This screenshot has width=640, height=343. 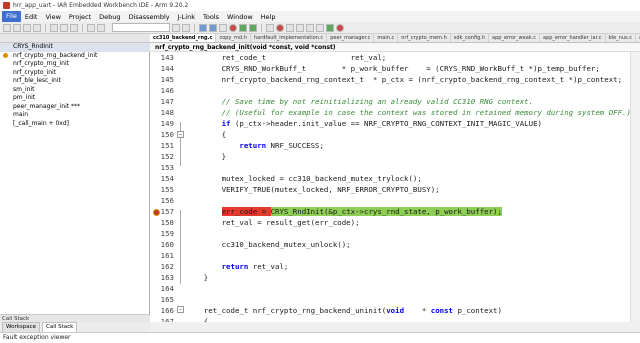 What do you see at coordinates (395, 299) in the screenshot?
I see `code-line: 165` at bounding box center [395, 299].